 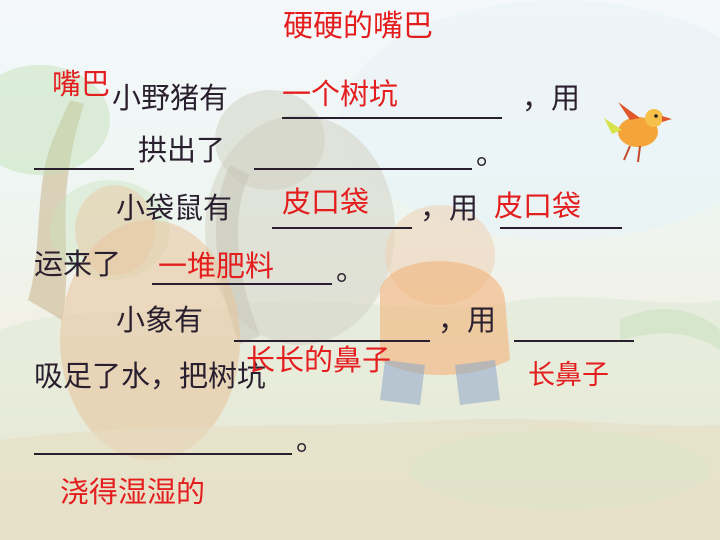 What do you see at coordinates (319, 360) in the screenshot?
I see `answer-elephant-has: 长长的鼻子` at bounding box center [319, 360].